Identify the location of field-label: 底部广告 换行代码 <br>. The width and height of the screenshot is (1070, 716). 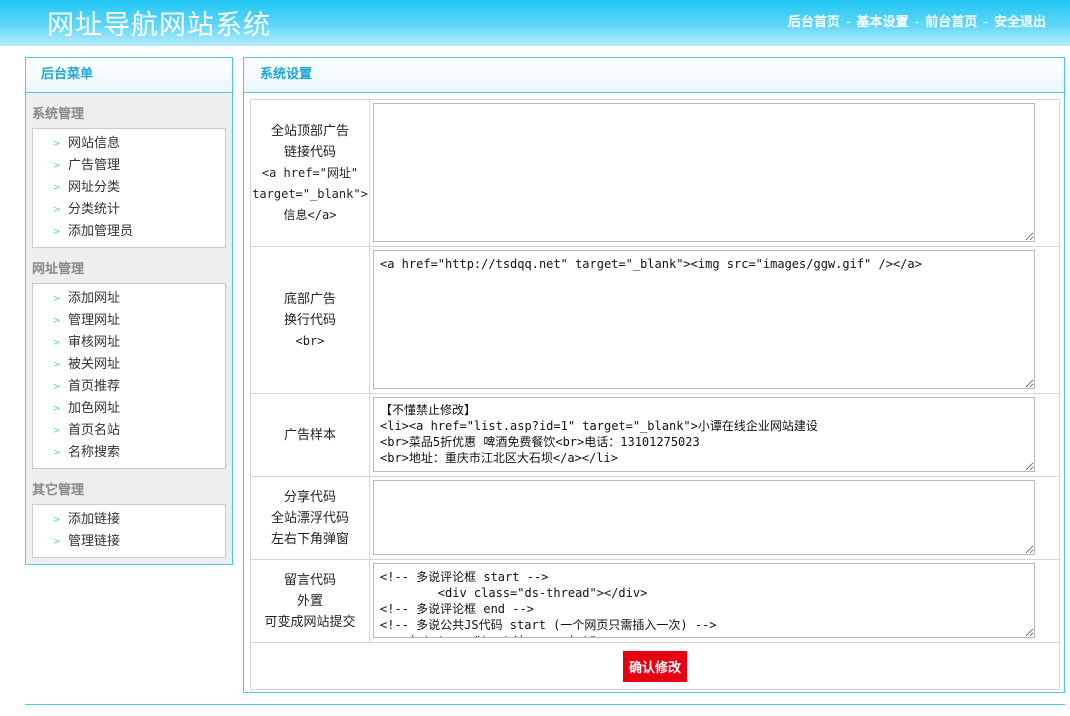
(310, 320).